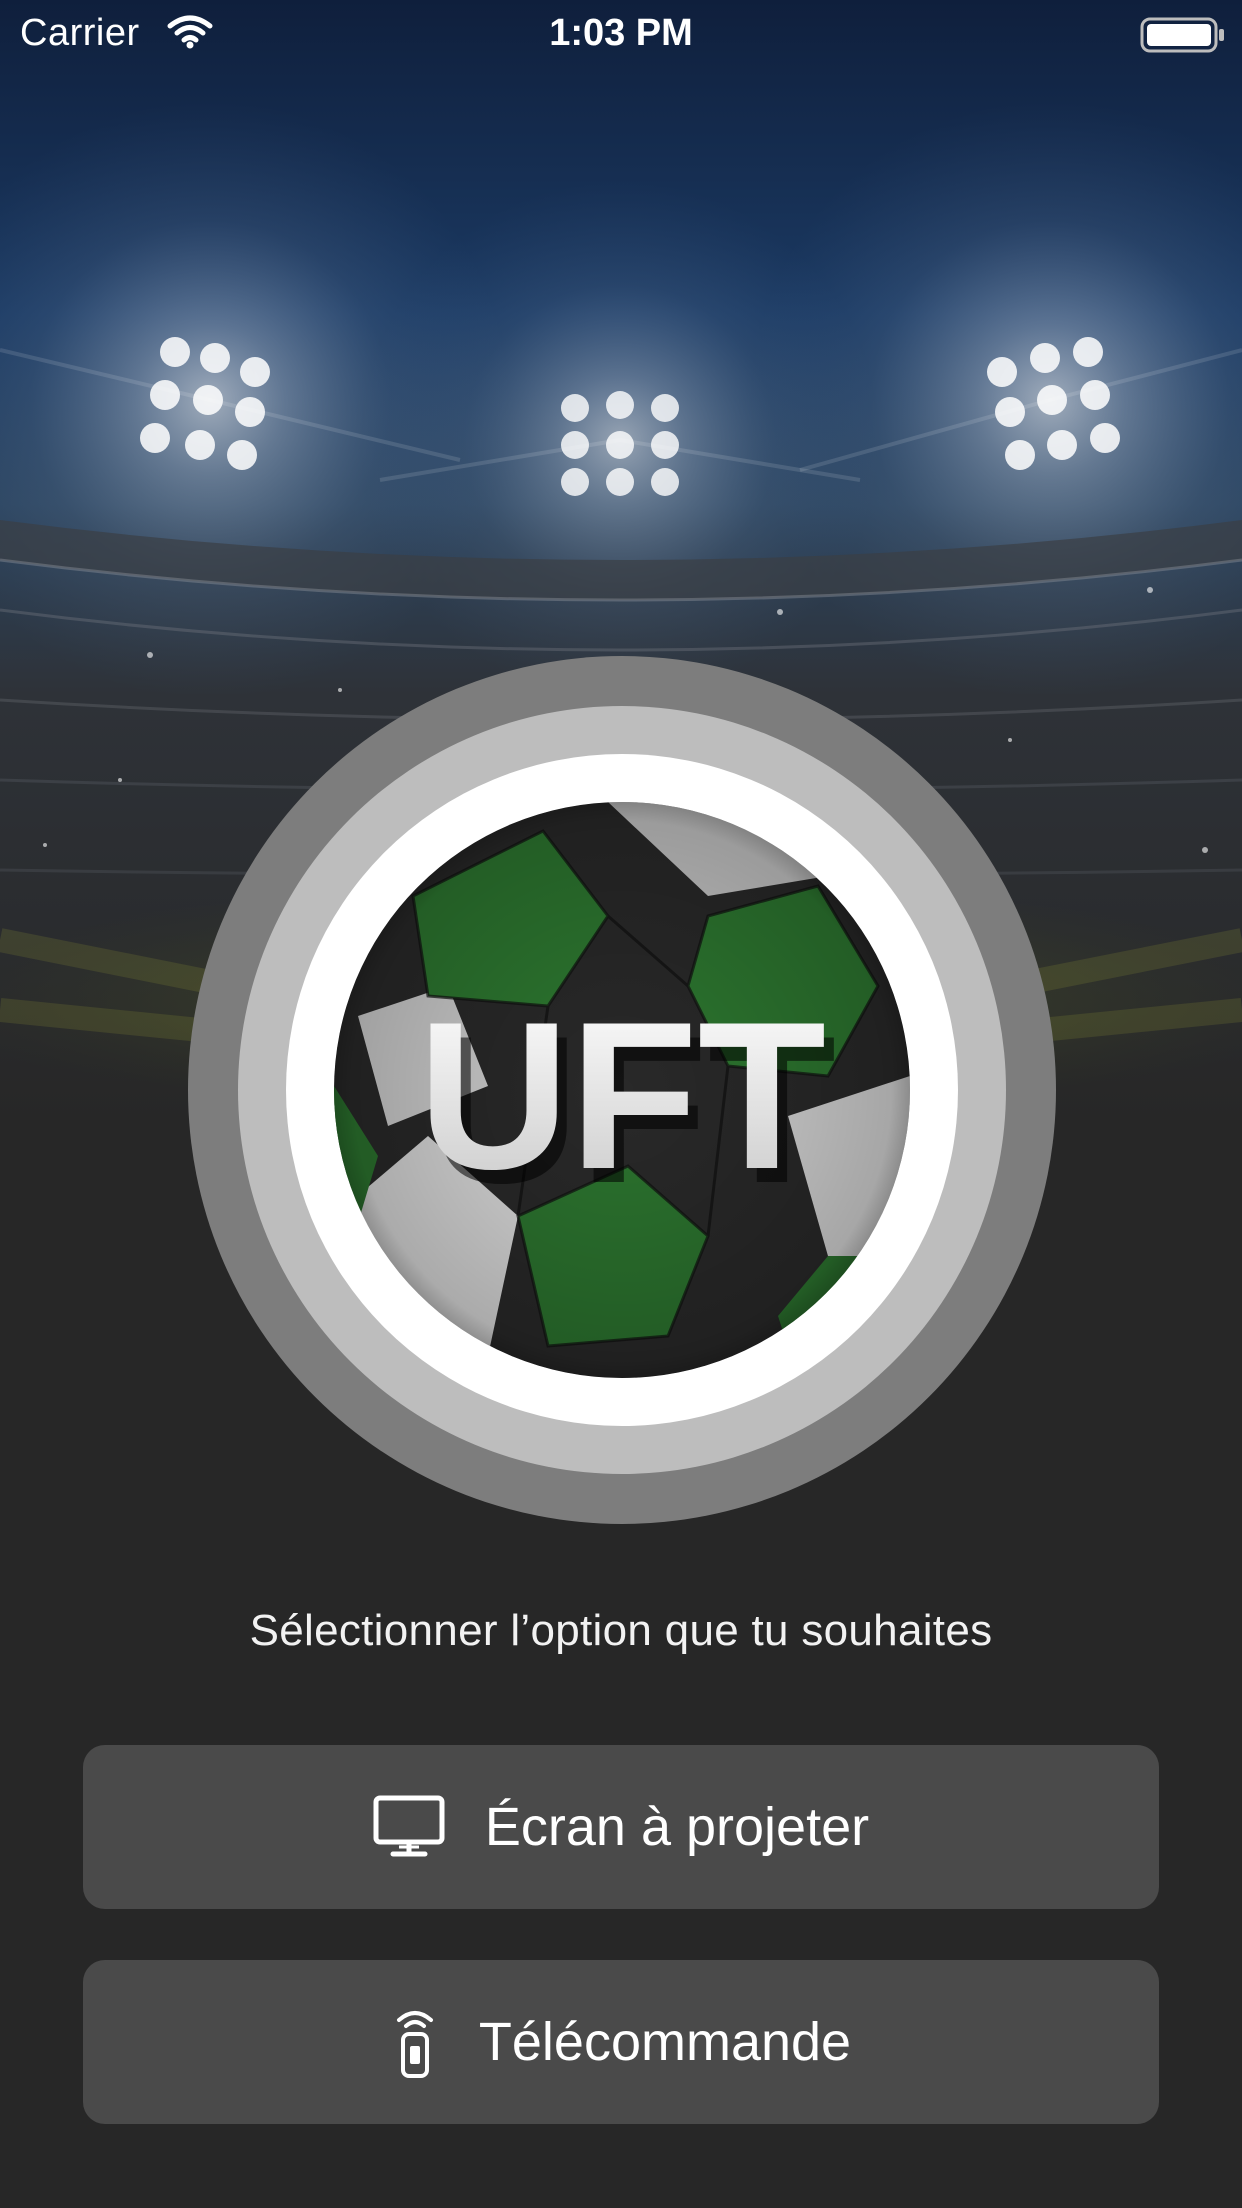 This screenshot has width=1242, height=2208. What do you see at coordinates (621, 1630) in the screenshot?
I see `option-prompt: Sélectionner l’option que tu souhaites` at bounding box center [621, 1630].